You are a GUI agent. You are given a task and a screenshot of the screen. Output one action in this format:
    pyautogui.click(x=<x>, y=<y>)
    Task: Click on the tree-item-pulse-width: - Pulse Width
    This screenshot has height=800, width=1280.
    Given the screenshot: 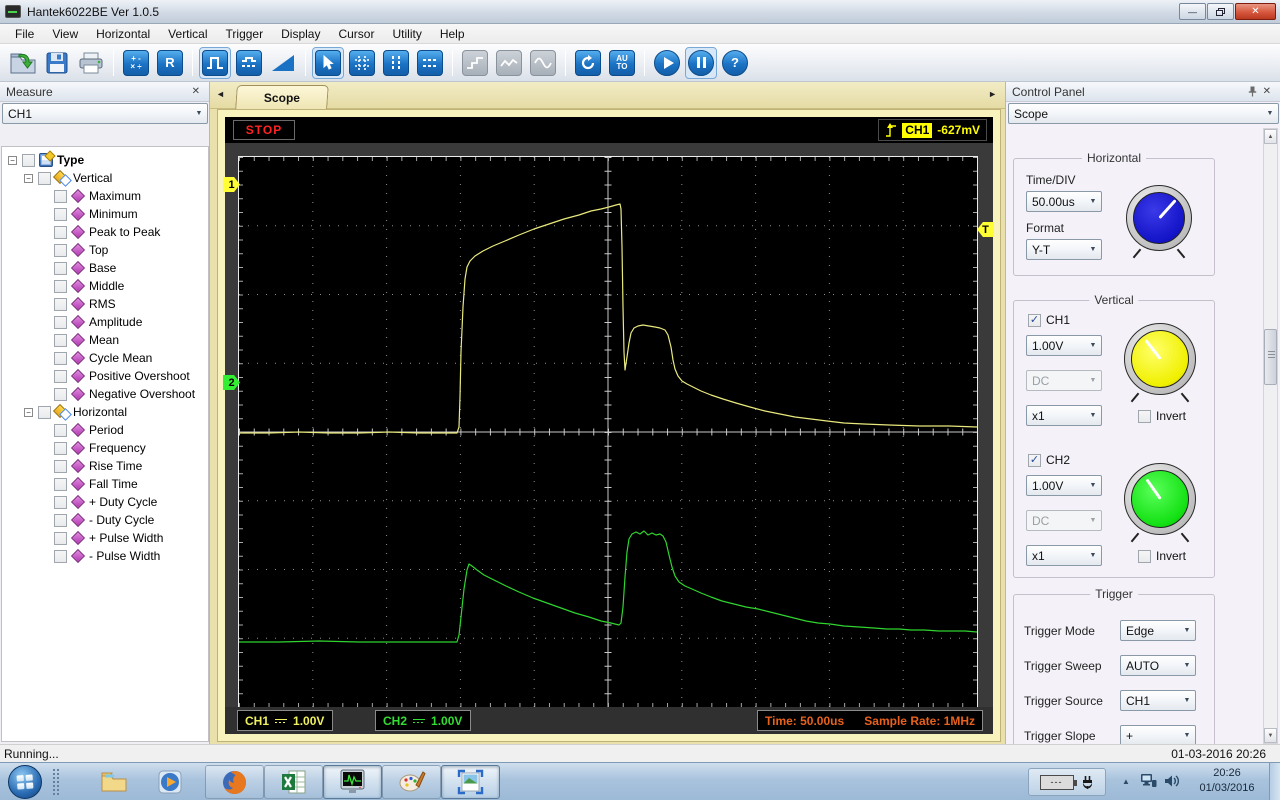 What is the action you would take?
    pyautogui.click(x=105, y=556)
    